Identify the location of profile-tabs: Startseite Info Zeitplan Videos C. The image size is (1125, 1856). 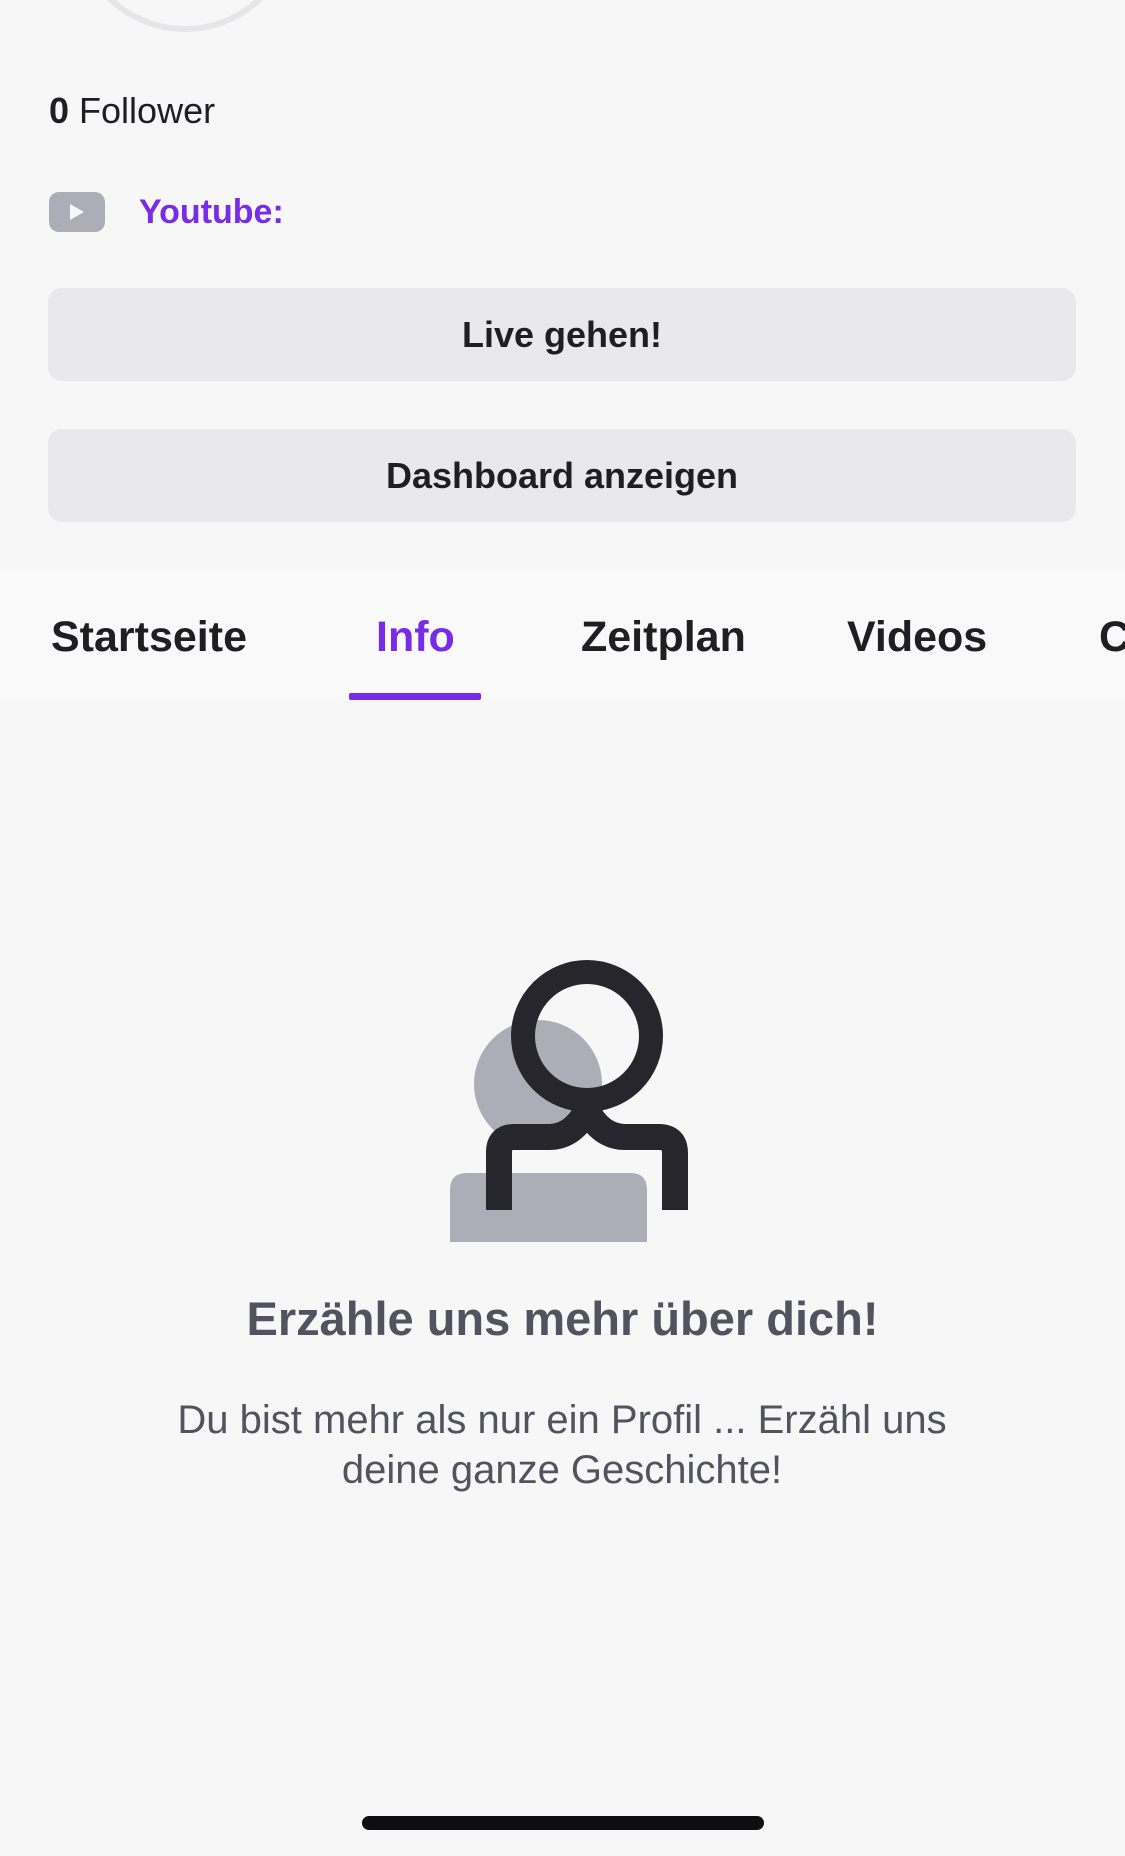
(562, 635).